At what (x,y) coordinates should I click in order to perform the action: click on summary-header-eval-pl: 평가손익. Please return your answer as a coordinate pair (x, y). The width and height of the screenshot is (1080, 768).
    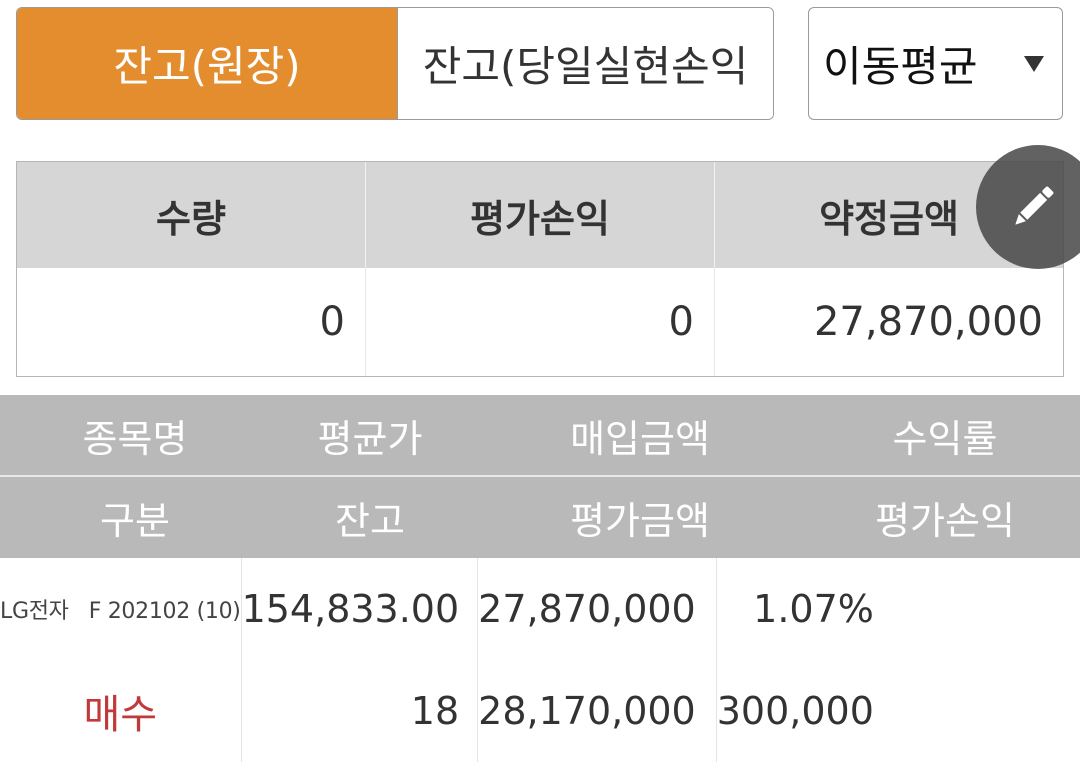
    Looking at the image, I should click on (540, 215).